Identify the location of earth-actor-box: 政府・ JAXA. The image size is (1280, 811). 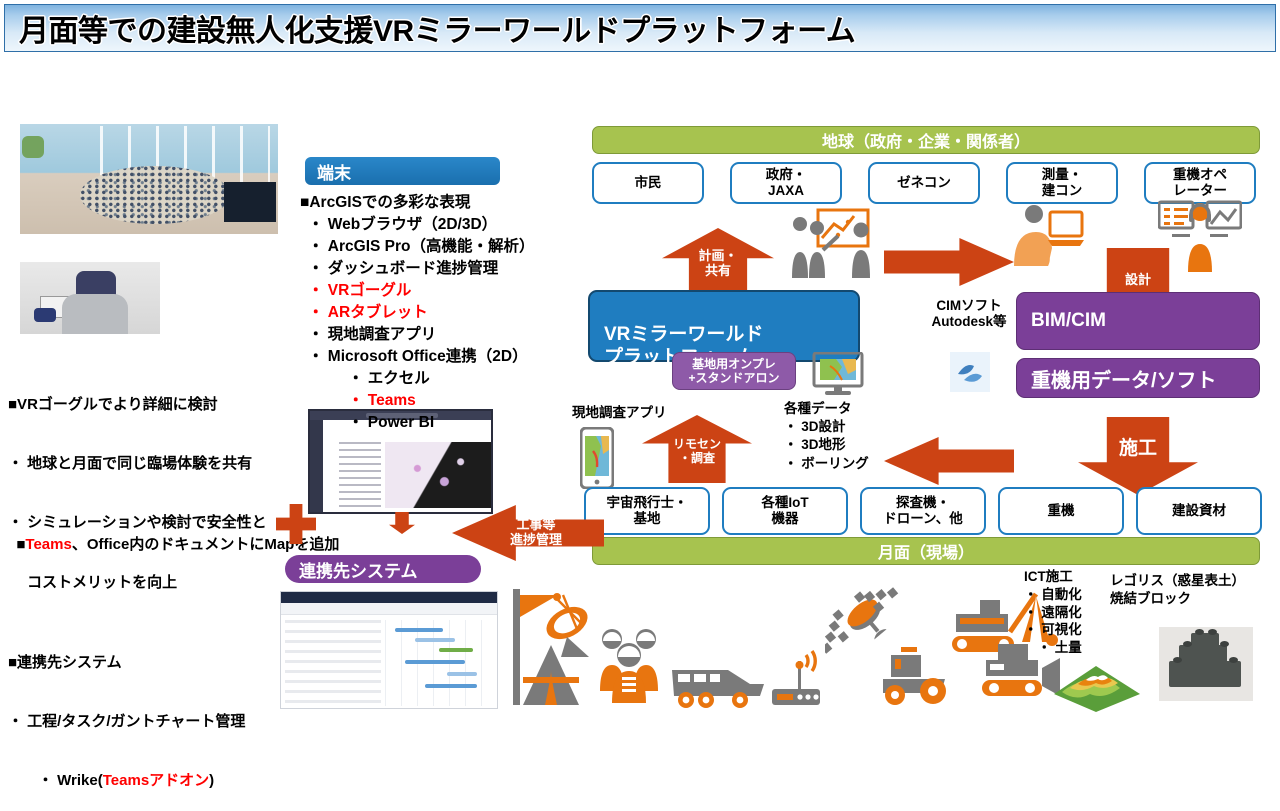
(786, 183).